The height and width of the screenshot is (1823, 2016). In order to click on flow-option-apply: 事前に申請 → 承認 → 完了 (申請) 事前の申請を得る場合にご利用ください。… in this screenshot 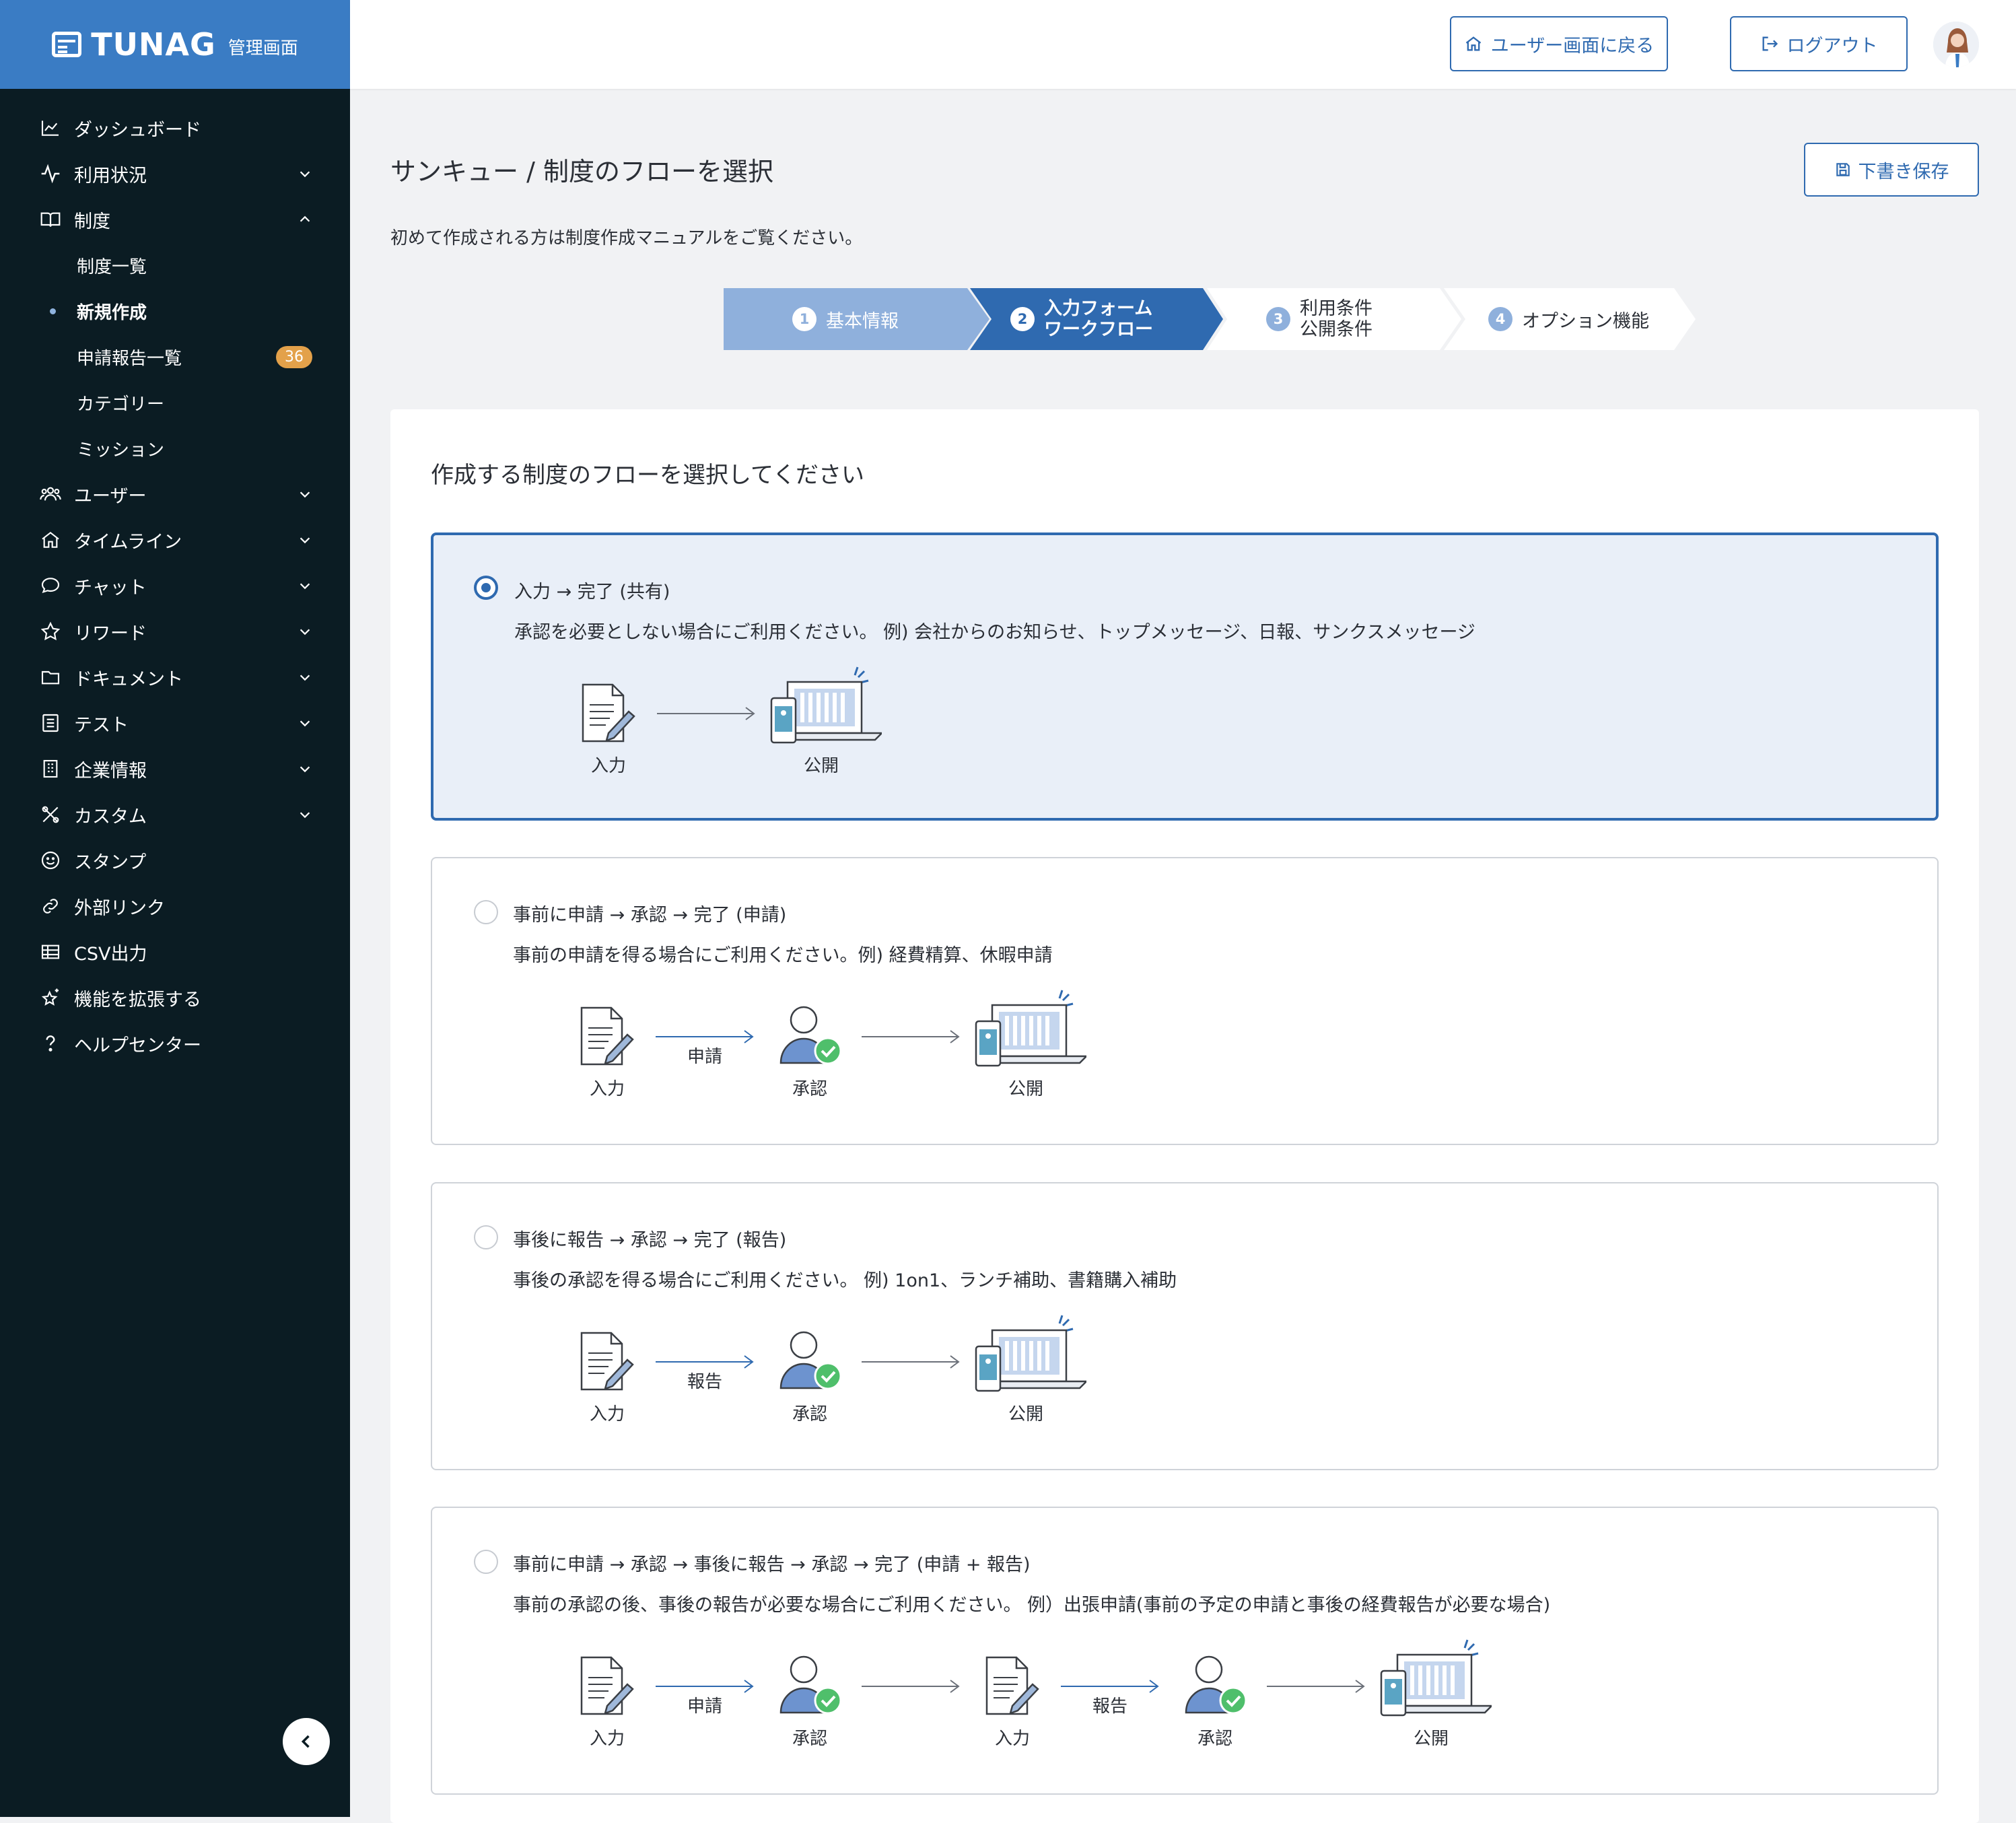, I will do `click(1185, 1001)`.